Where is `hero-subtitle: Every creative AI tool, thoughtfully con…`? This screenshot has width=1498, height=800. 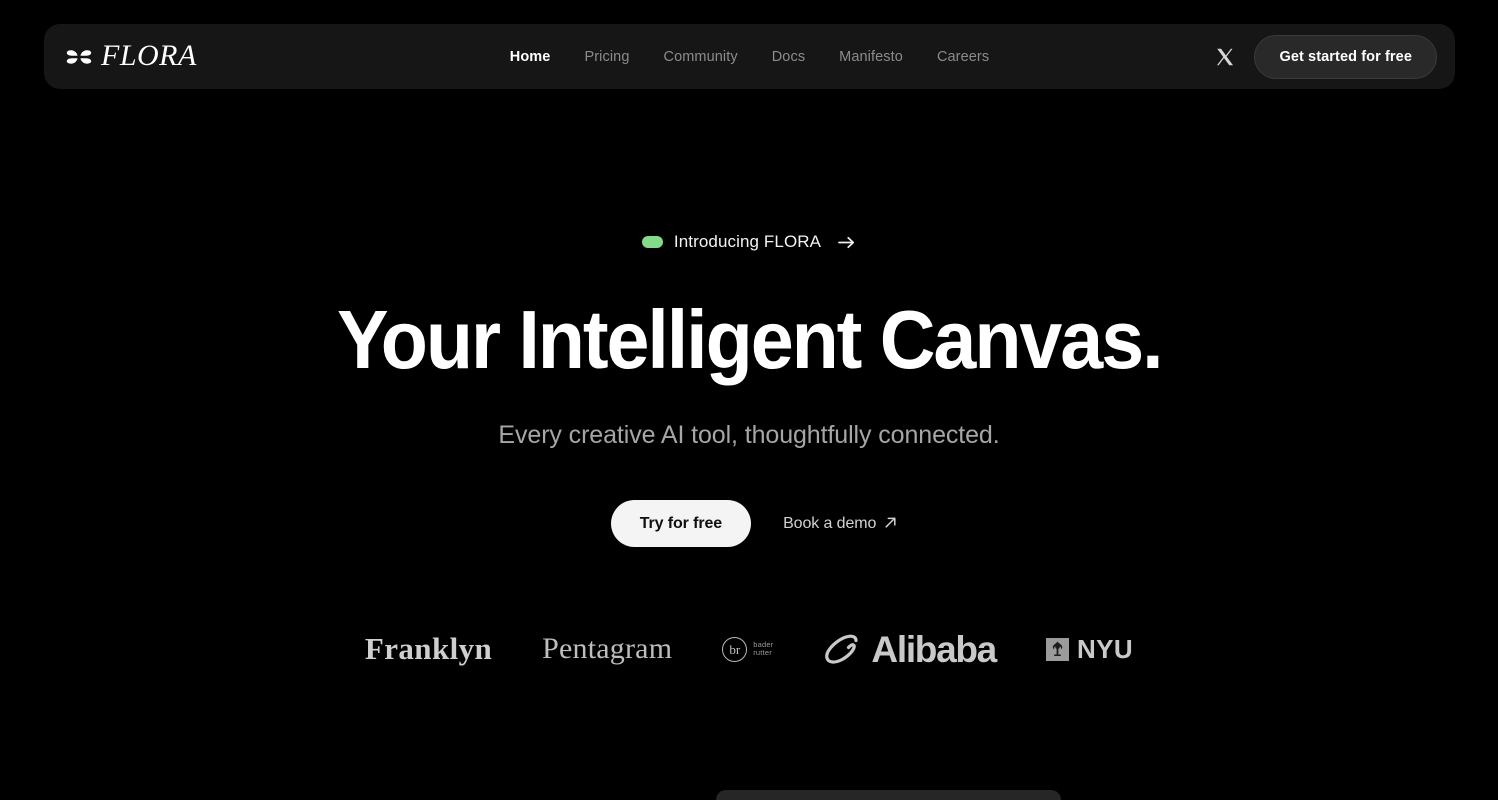
hero-subtitle: Every creative AI tool, thoughtfully con… is located at coordinates (749, 435).